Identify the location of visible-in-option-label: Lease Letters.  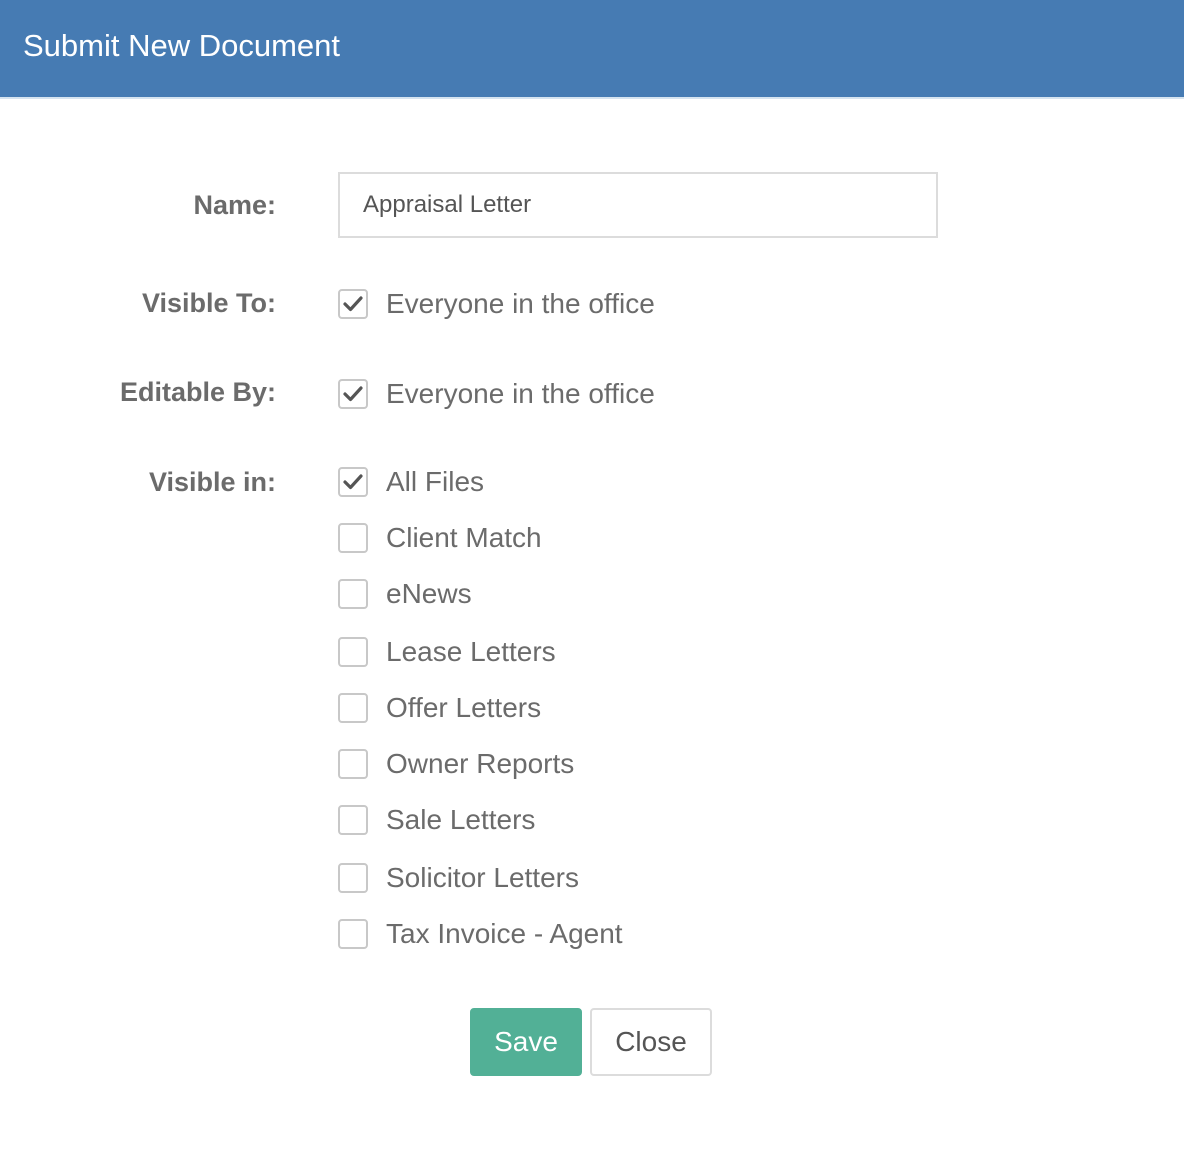
(471, 651).